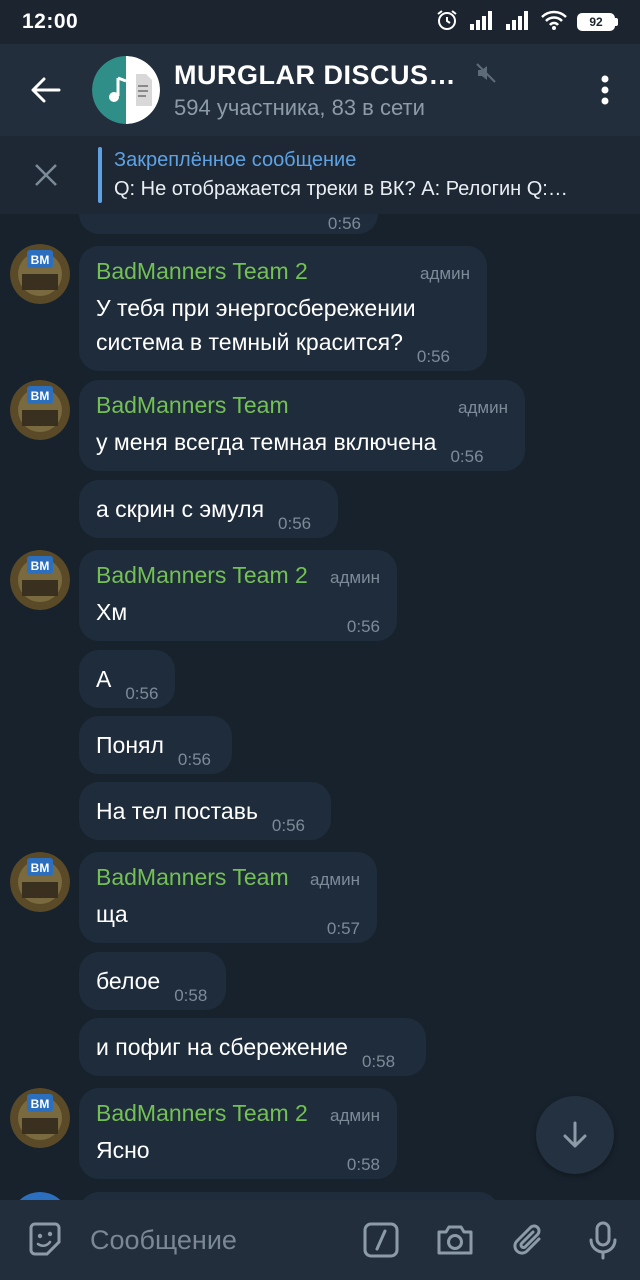 The height and width of the screenshot is (1280, 640). I want to click on scroll-down-button, so click(575, 1135).